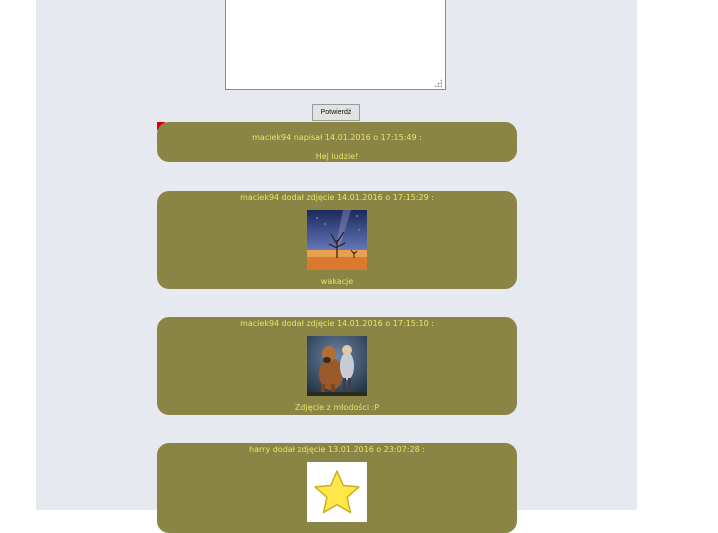  Describe the element at coordinates (438, 83) in the screenshot. I see `resize-handle-icon` at that location.